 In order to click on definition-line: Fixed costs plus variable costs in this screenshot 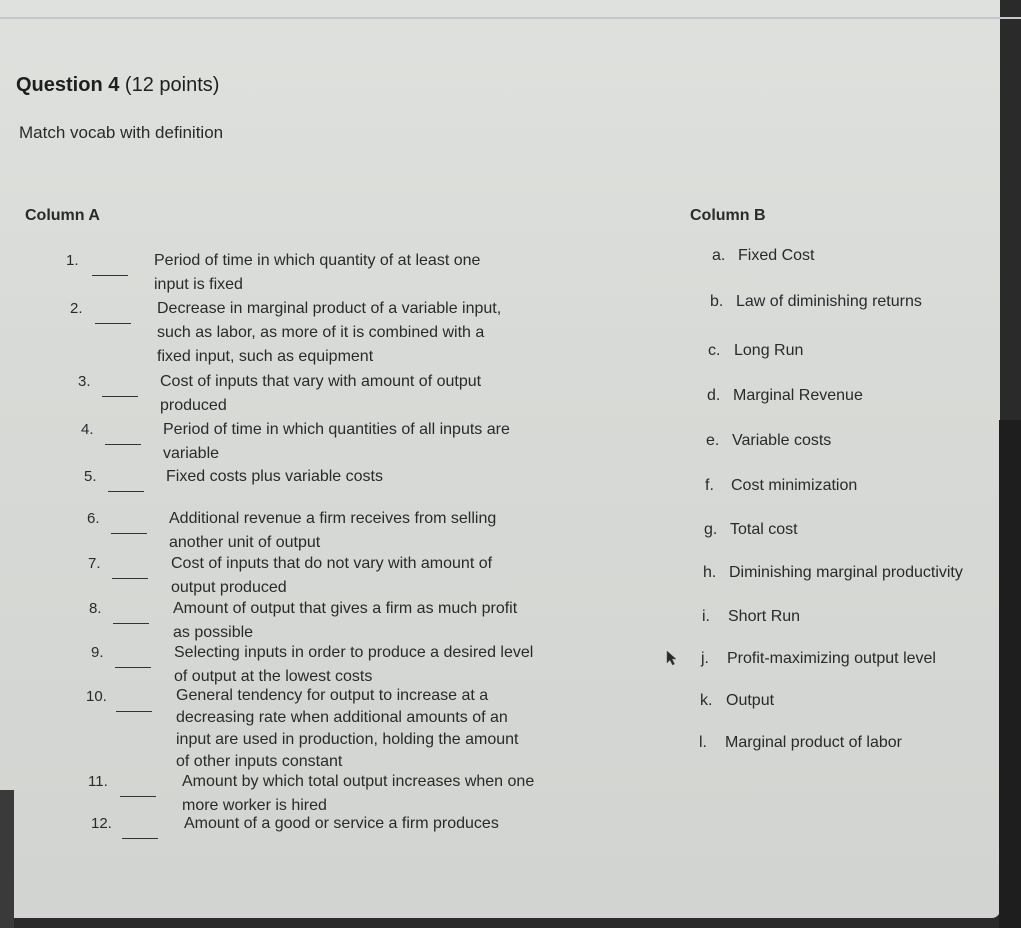, I will do `click(274, 476)`.